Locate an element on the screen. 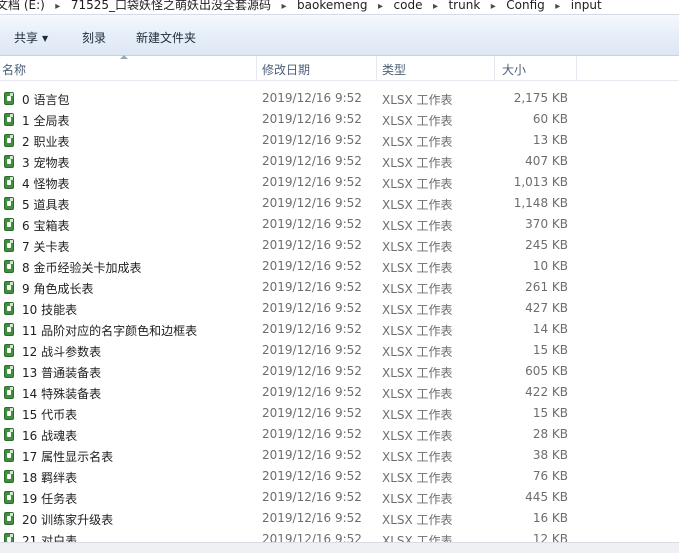  column-header-size: 大小 is located at coordinates (514, 69).